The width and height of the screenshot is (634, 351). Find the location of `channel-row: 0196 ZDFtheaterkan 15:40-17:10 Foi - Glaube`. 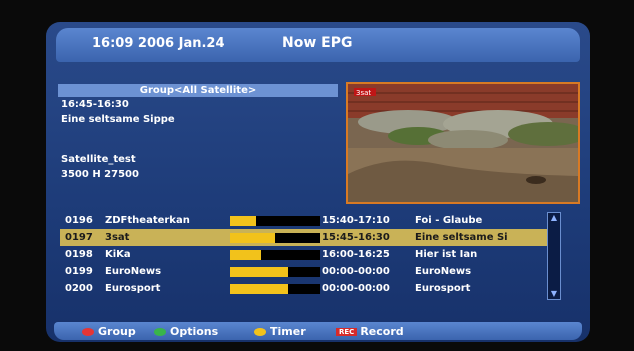

channel-row: 0196 ZDFtheaterkan 15:40-17:10 Foi - Glaube is located at coordinates (310, 220).